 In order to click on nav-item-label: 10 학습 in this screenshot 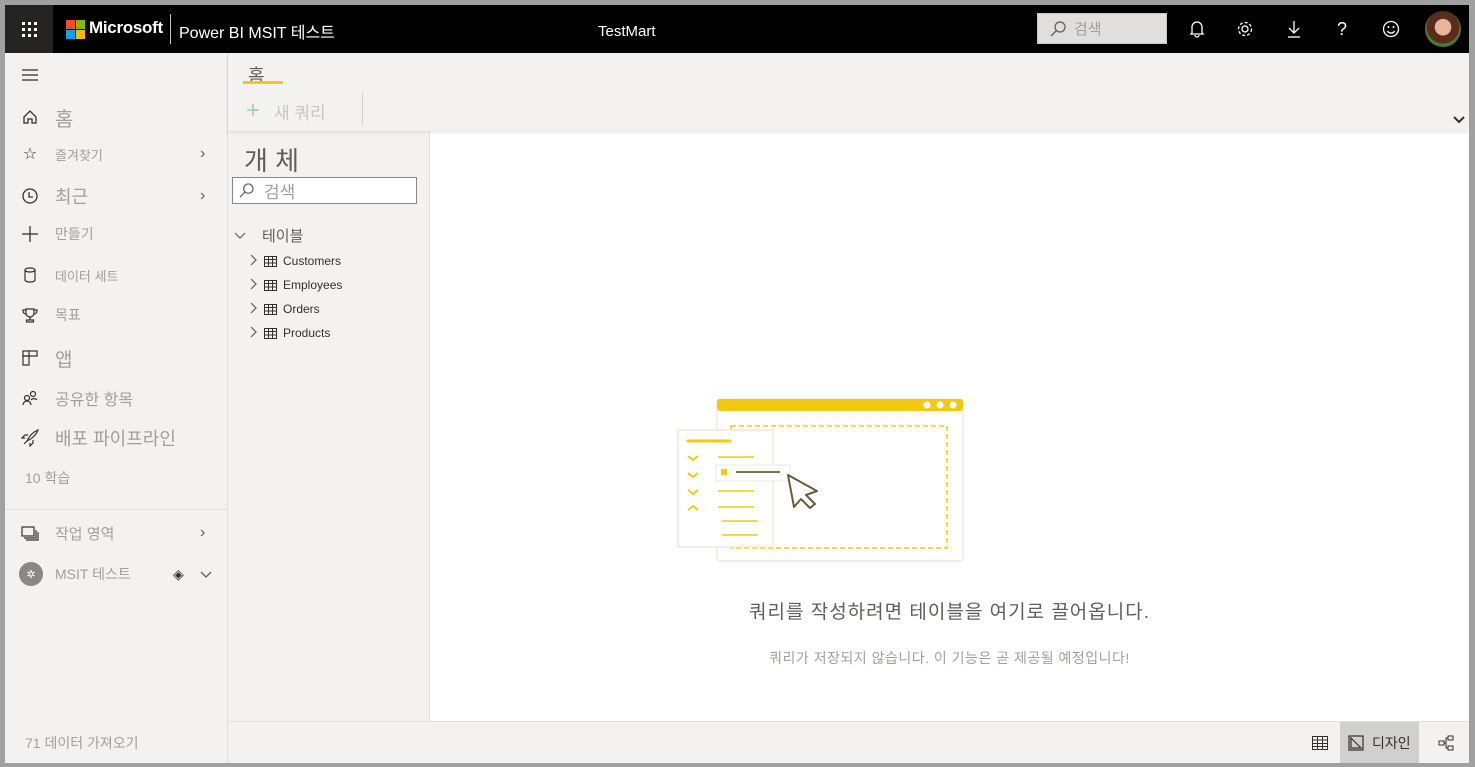, I will do `click(48, 478)`.